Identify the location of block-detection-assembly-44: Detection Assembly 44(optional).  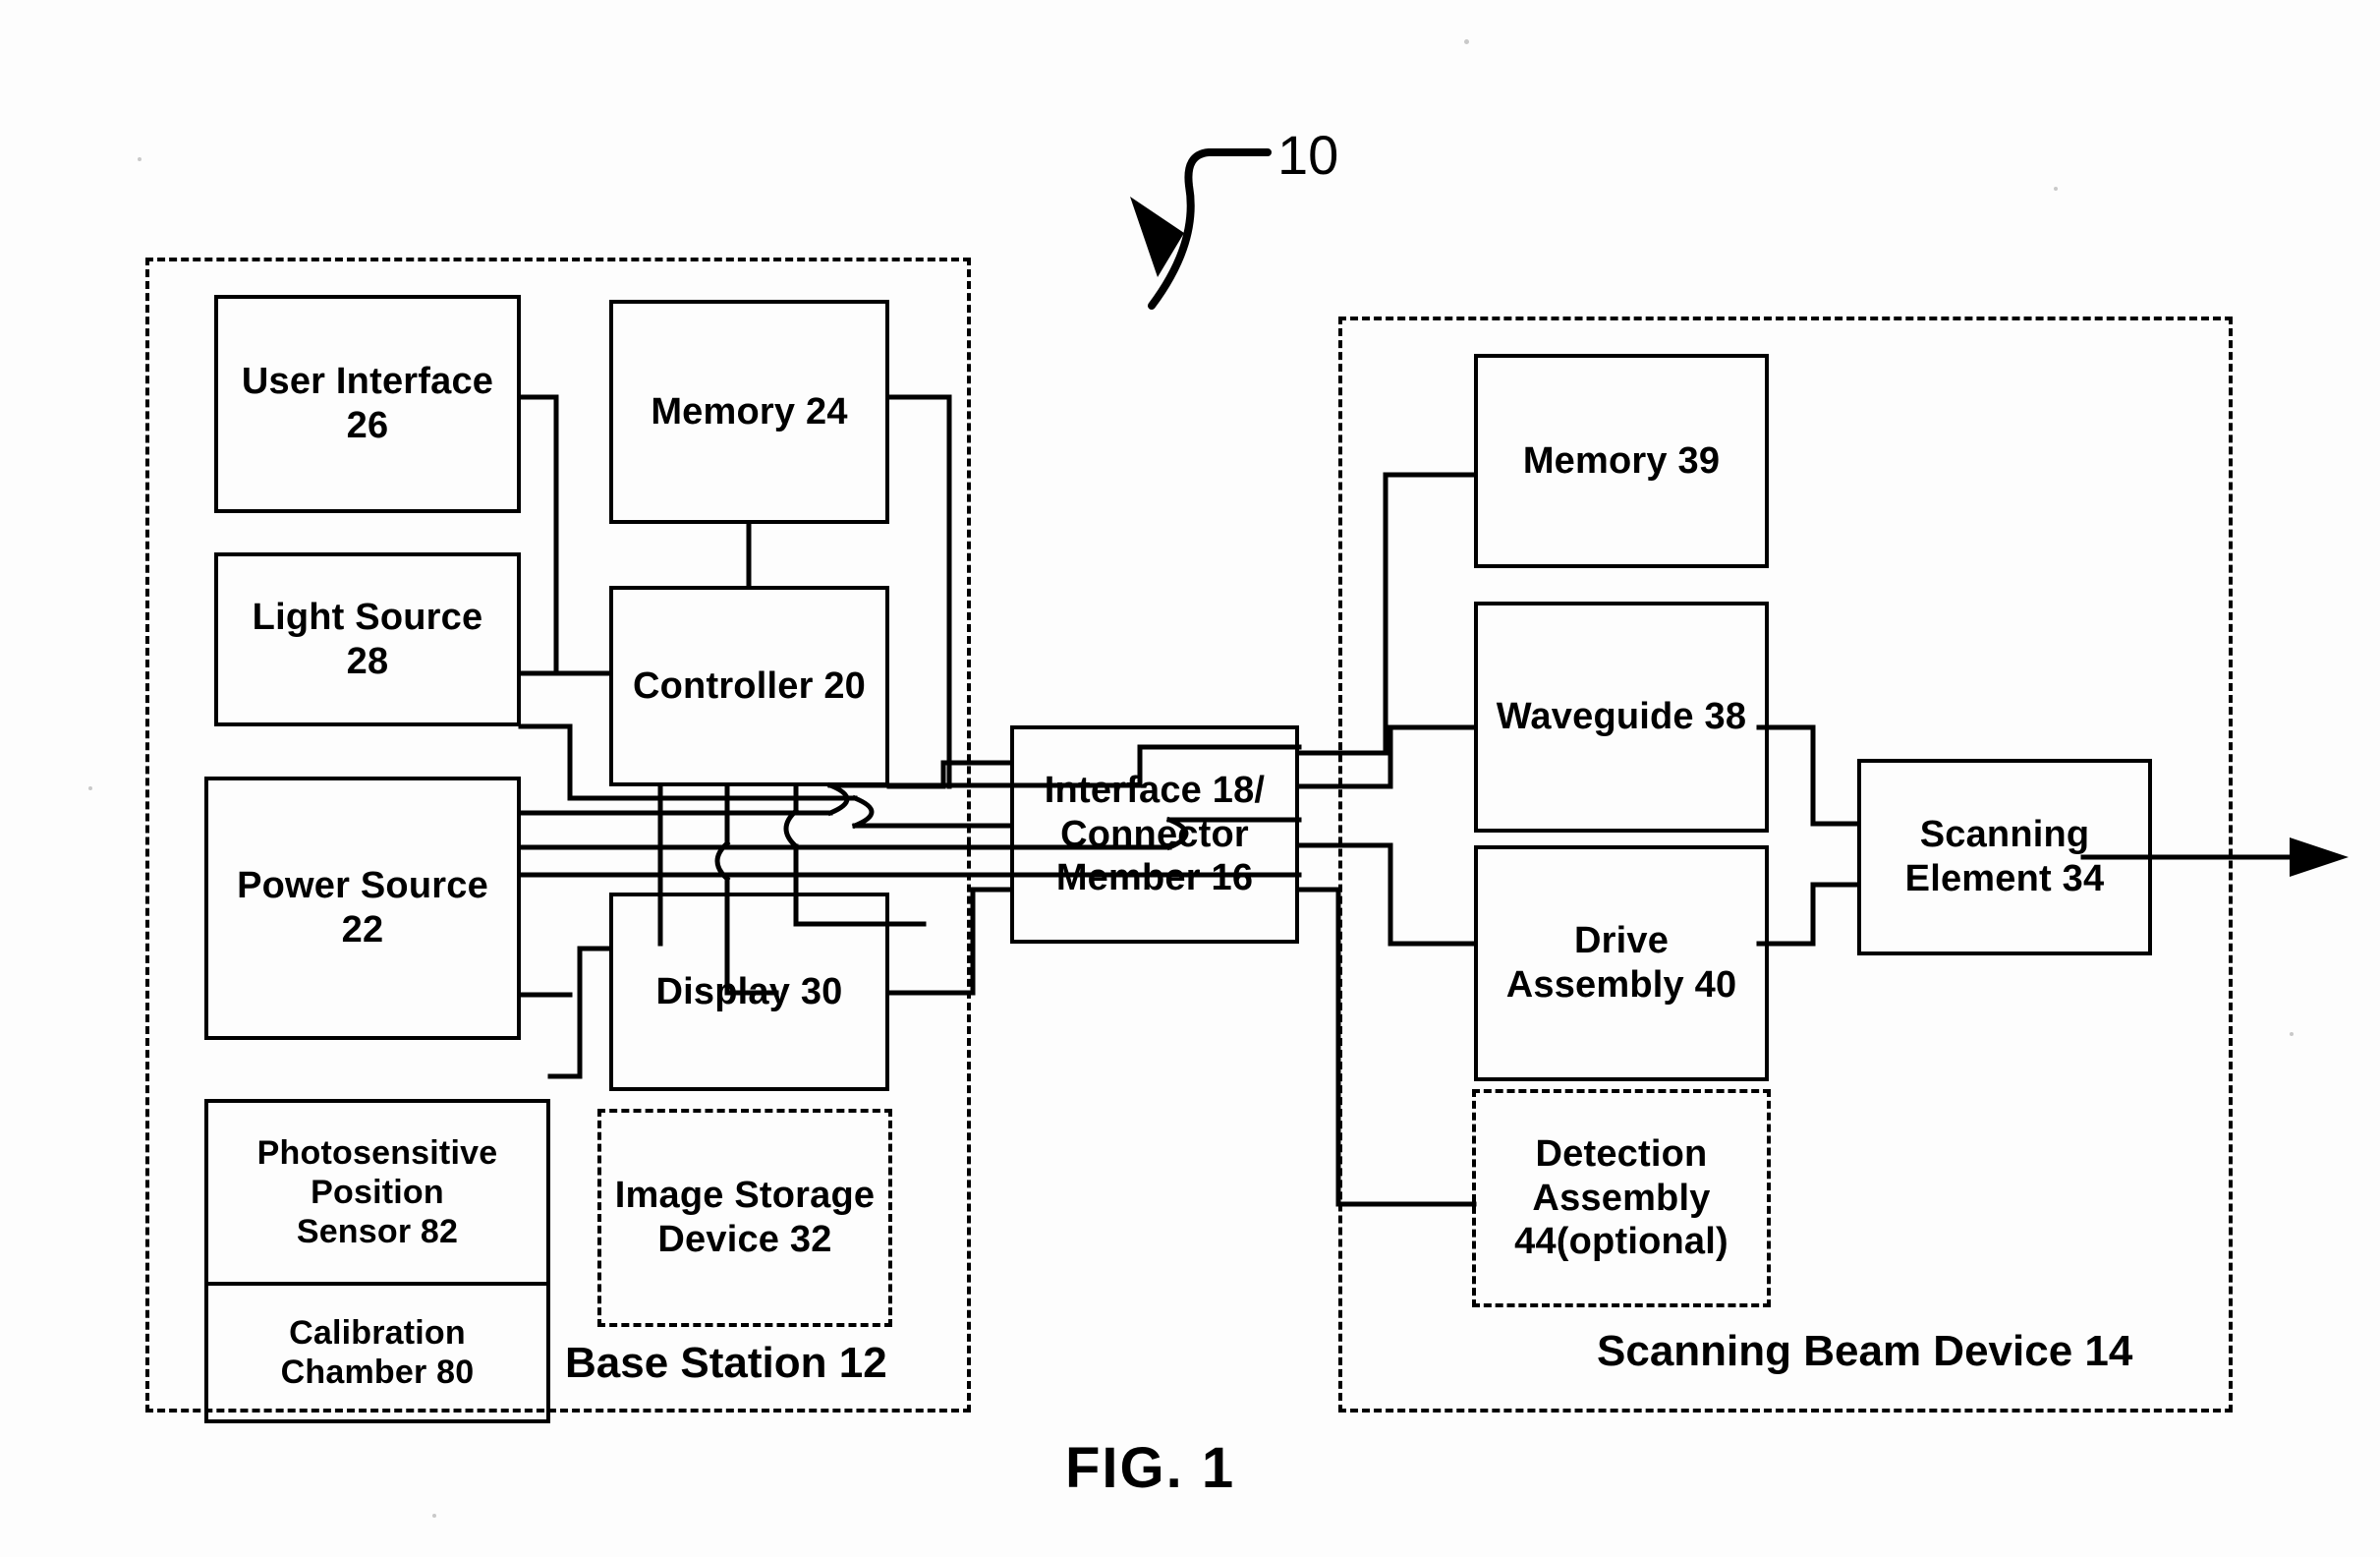
(1621, 1198).